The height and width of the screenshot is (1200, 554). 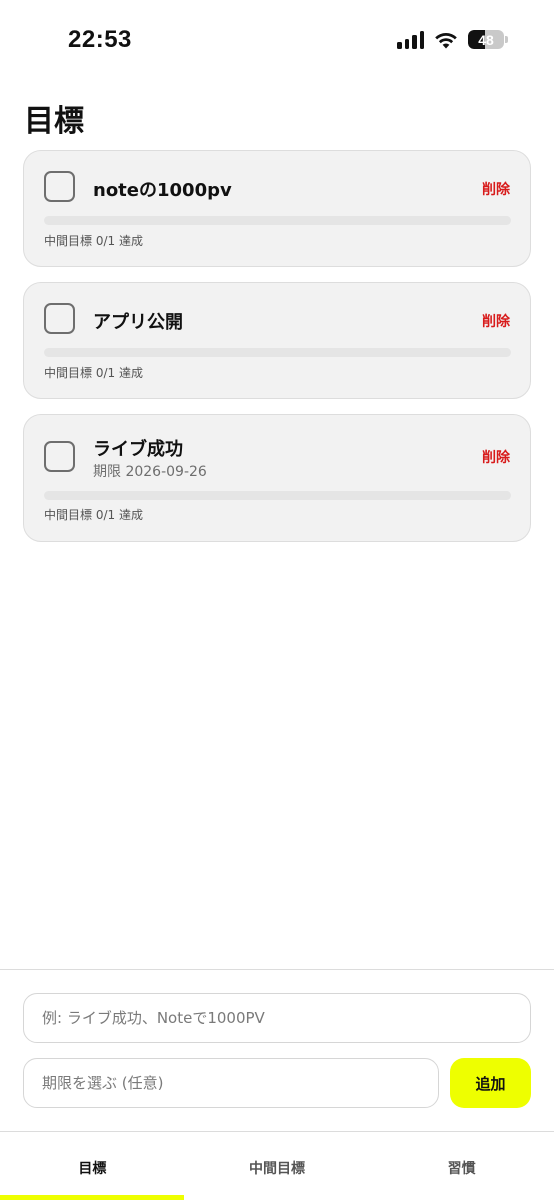 I want to click on battery-icon: 48, so click(x=488, y=39).